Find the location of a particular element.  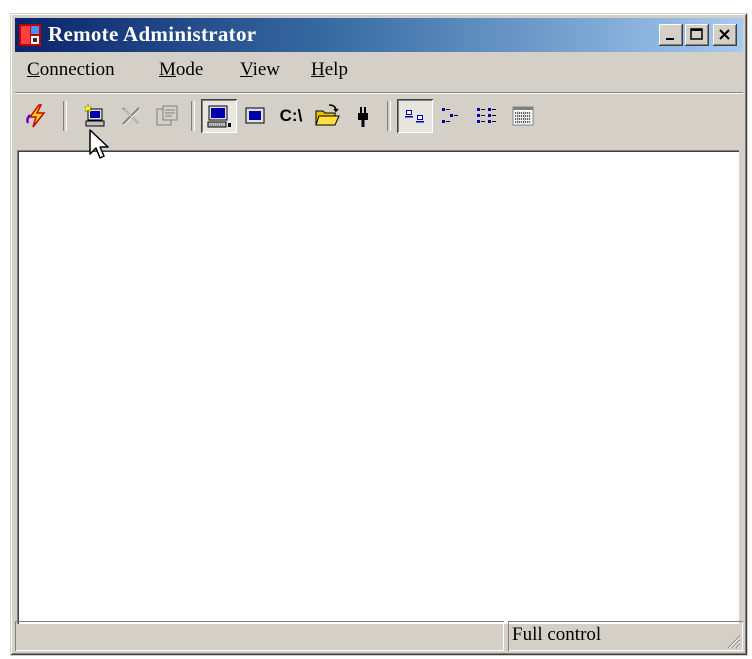

details-view-icon is located at coordinates (523, 116).